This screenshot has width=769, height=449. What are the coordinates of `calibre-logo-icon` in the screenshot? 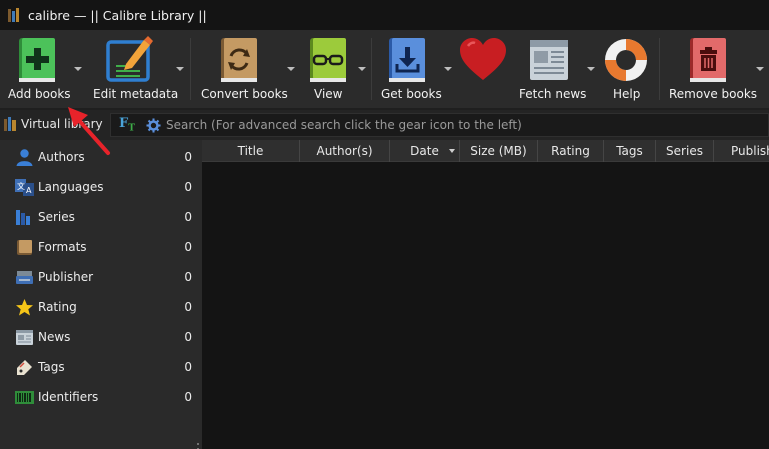 It's located at (15, 15).